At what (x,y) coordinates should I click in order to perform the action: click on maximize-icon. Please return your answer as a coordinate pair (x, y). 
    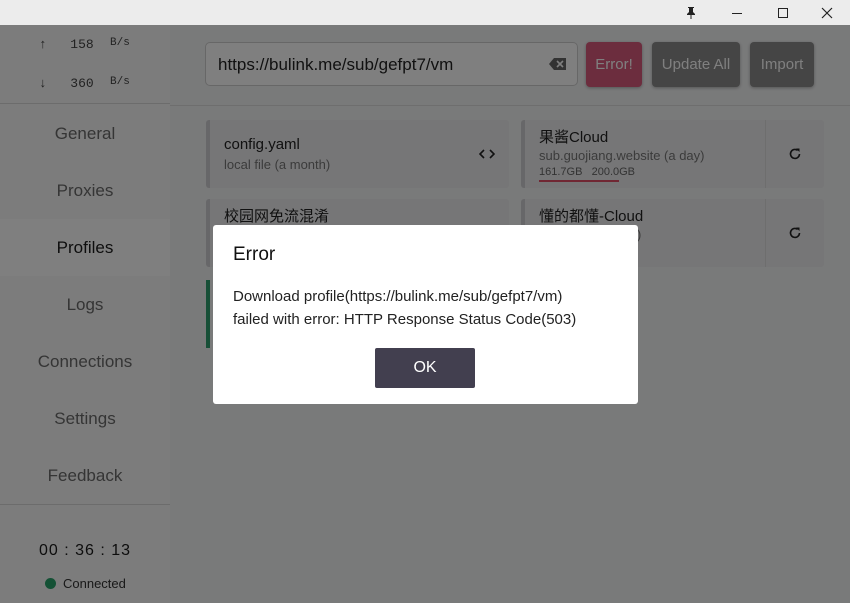
    Looking at the image, I should click on (783, 12).